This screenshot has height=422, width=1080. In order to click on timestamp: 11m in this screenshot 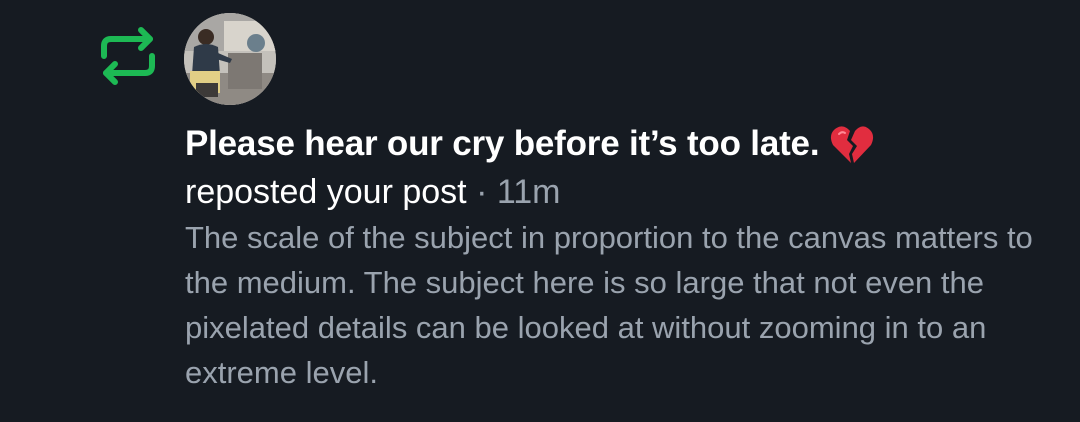, I will do `click(528, 192)`.